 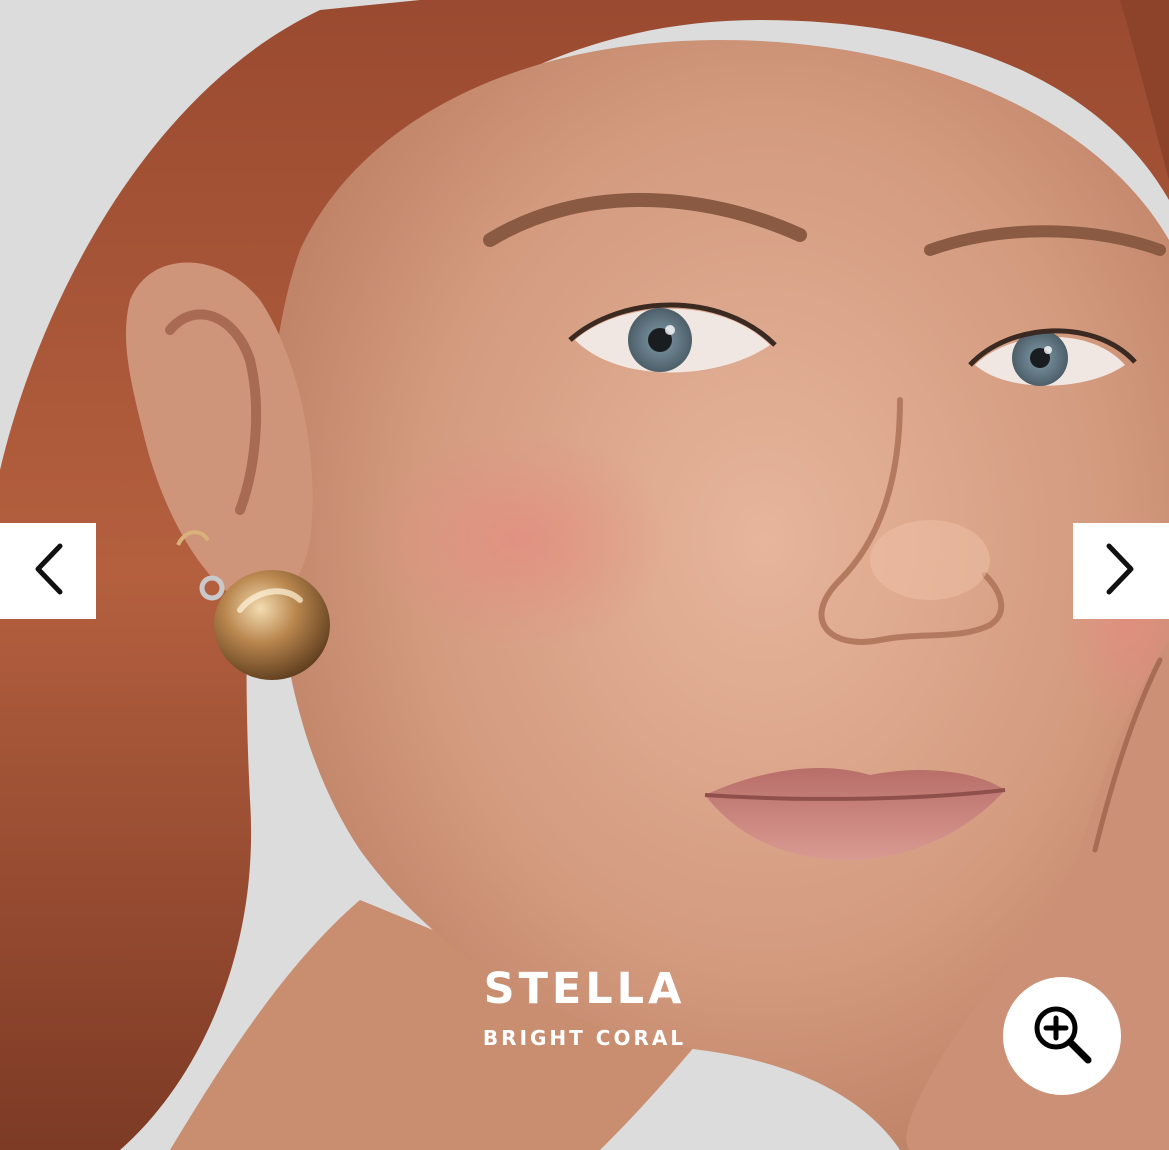 I want to click on previous-image-button, so click(x=48, y=571).